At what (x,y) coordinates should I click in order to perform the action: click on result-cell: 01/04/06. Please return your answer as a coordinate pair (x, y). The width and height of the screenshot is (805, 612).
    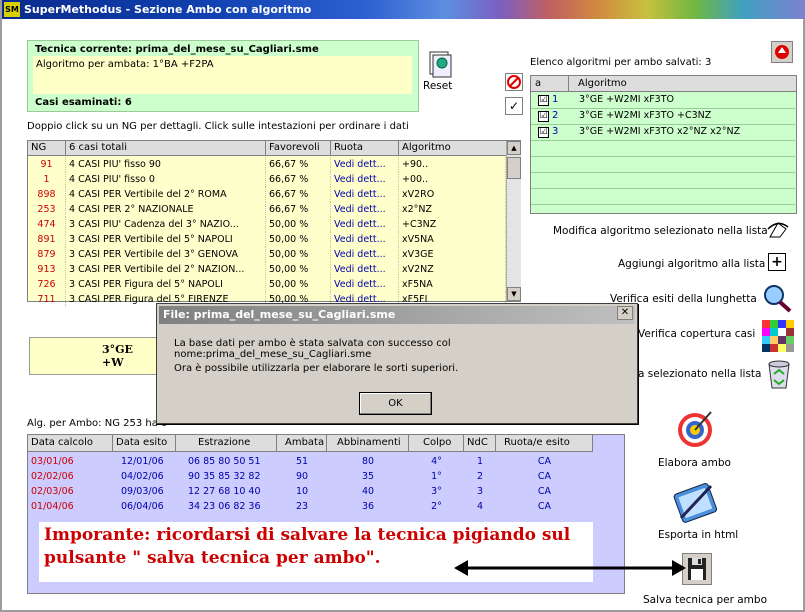
    Looking at the image, I should click on (52, 506).